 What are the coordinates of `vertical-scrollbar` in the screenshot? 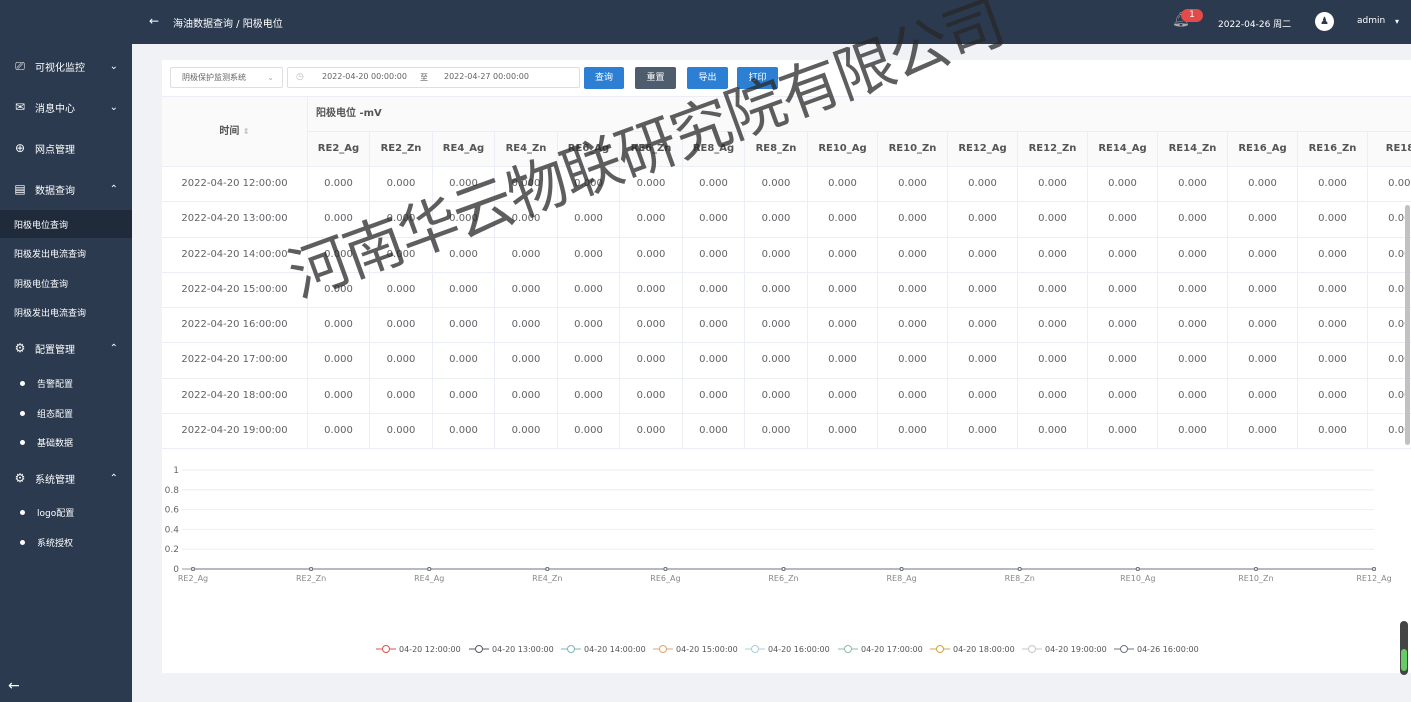 It's located at (1407, 325).